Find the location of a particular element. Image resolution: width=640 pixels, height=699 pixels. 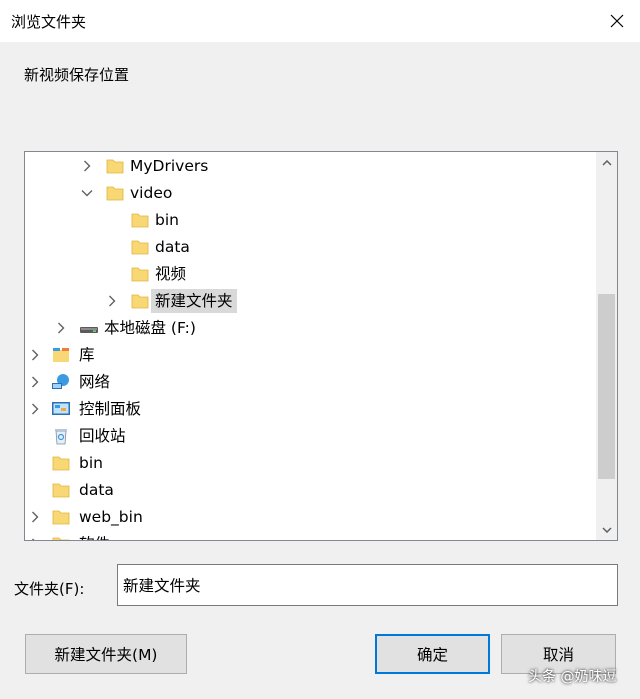

scroll-up-button is located at coordinates (606, 162).